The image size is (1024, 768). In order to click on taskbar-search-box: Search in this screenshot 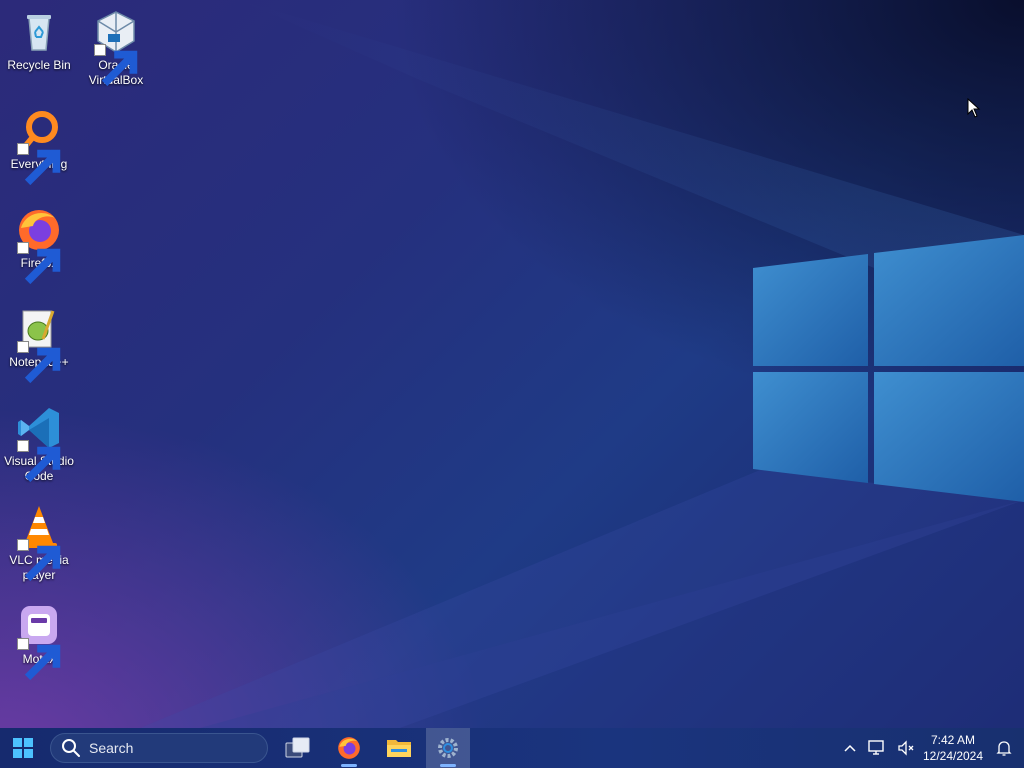, I will do `click(159, 748)`.